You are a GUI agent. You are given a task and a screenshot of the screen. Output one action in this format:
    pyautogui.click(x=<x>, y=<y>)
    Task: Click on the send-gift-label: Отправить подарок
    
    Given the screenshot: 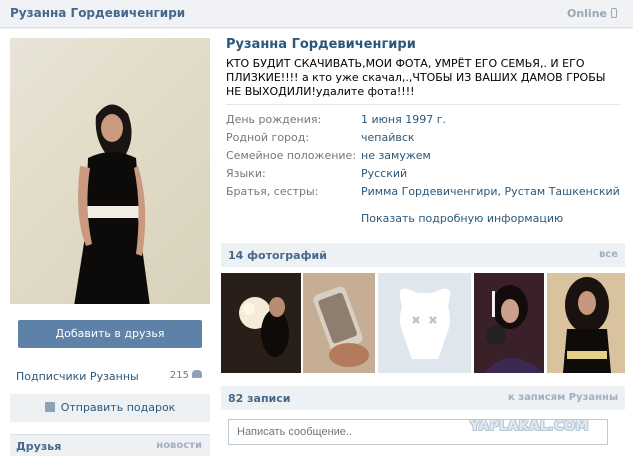 What is the action you would take?
    pyautogui.click(x=118, y=407)
    